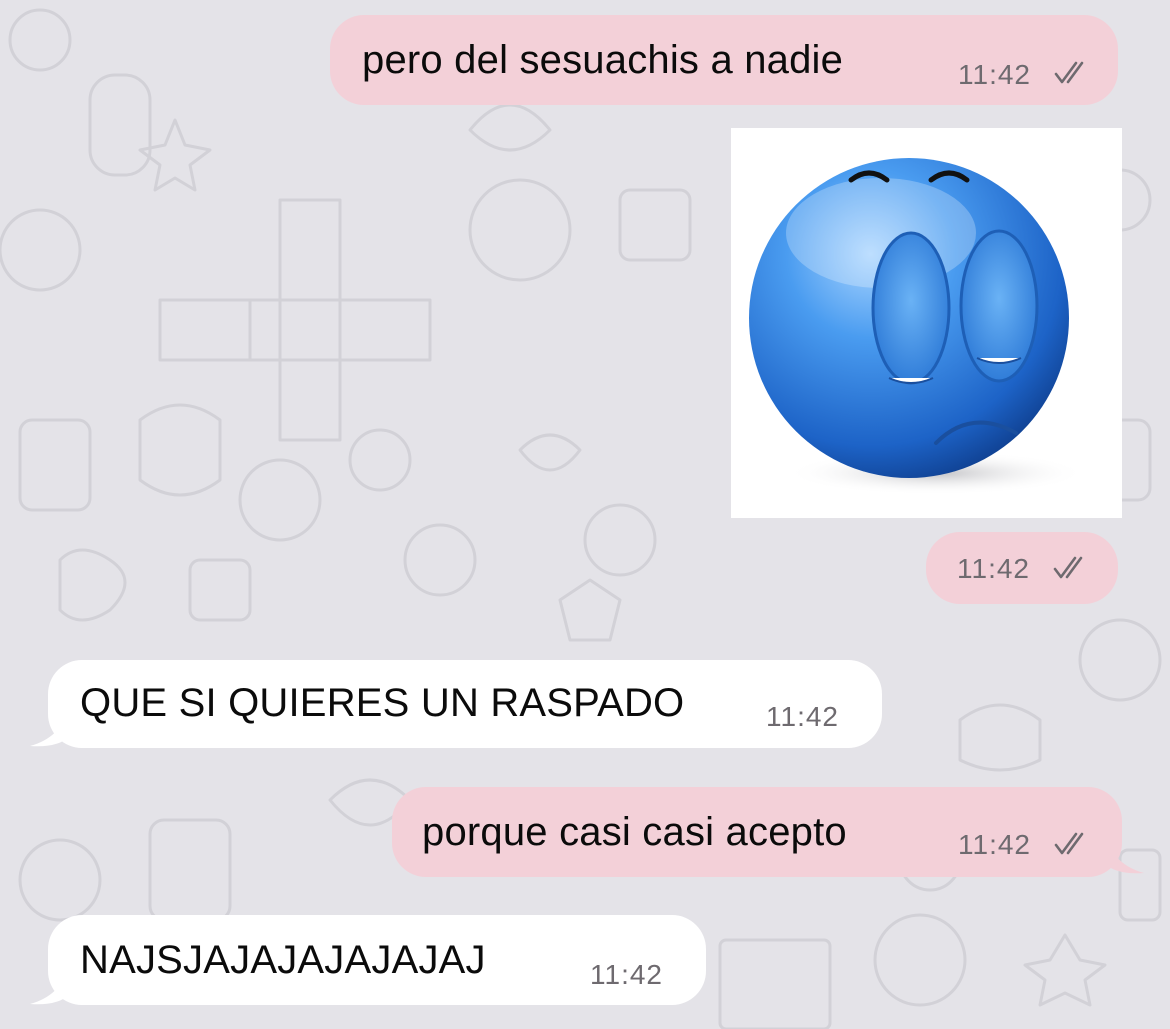 The image size is (1170, 1029). Describe the element at coordinates (382, 703) in the screenshot. I see `message-text: QUE SI QUIERES UN RASPADO` at that location.